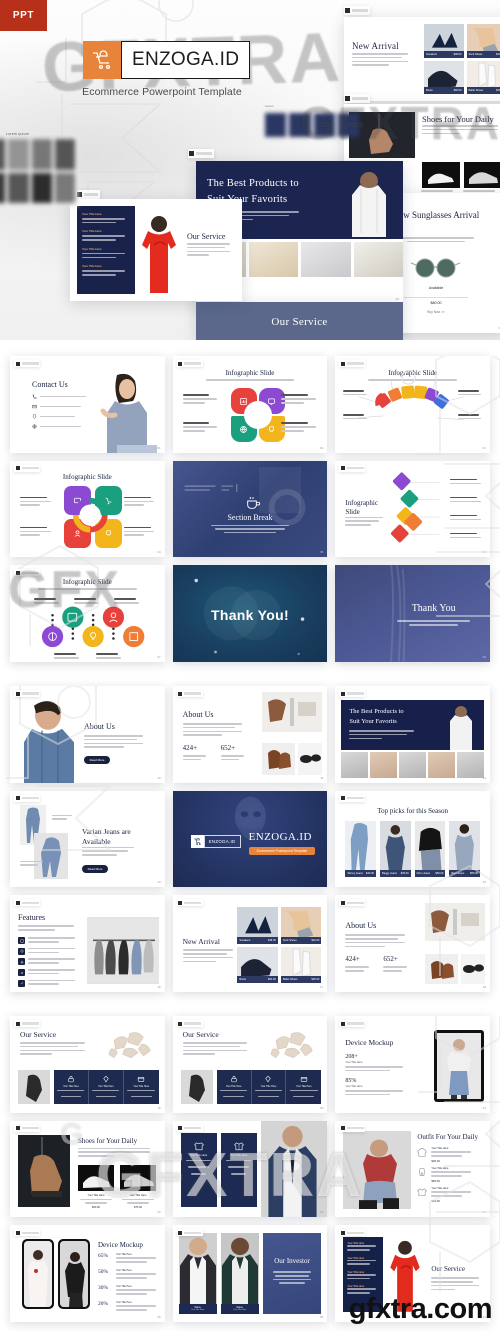 The image size is (500, 1332). What do you see at coordinates (389, 873) in the screenshot?
I see `product-name: Baggy Jeans` at bounding box center [389, 873].